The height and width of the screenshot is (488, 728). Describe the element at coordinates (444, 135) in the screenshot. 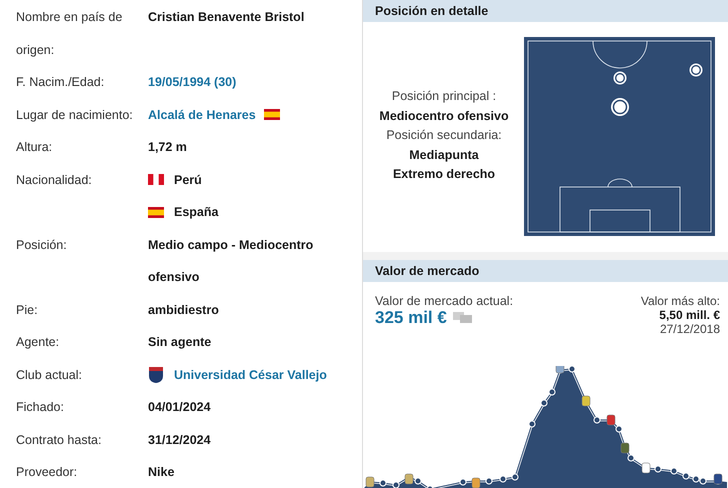

I see `secondary-position-label: Posición secundaria:` at that location.